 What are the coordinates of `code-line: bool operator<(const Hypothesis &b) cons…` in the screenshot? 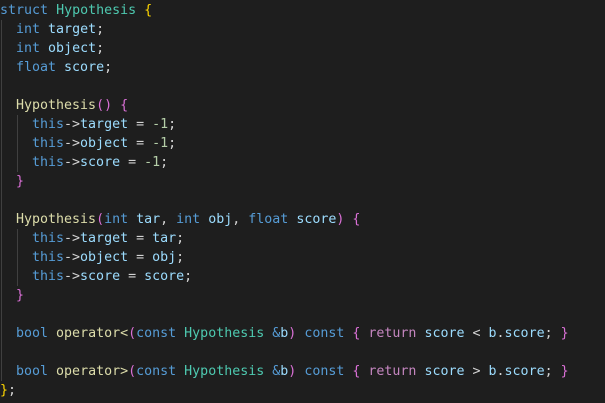 It's located at (302, 333).